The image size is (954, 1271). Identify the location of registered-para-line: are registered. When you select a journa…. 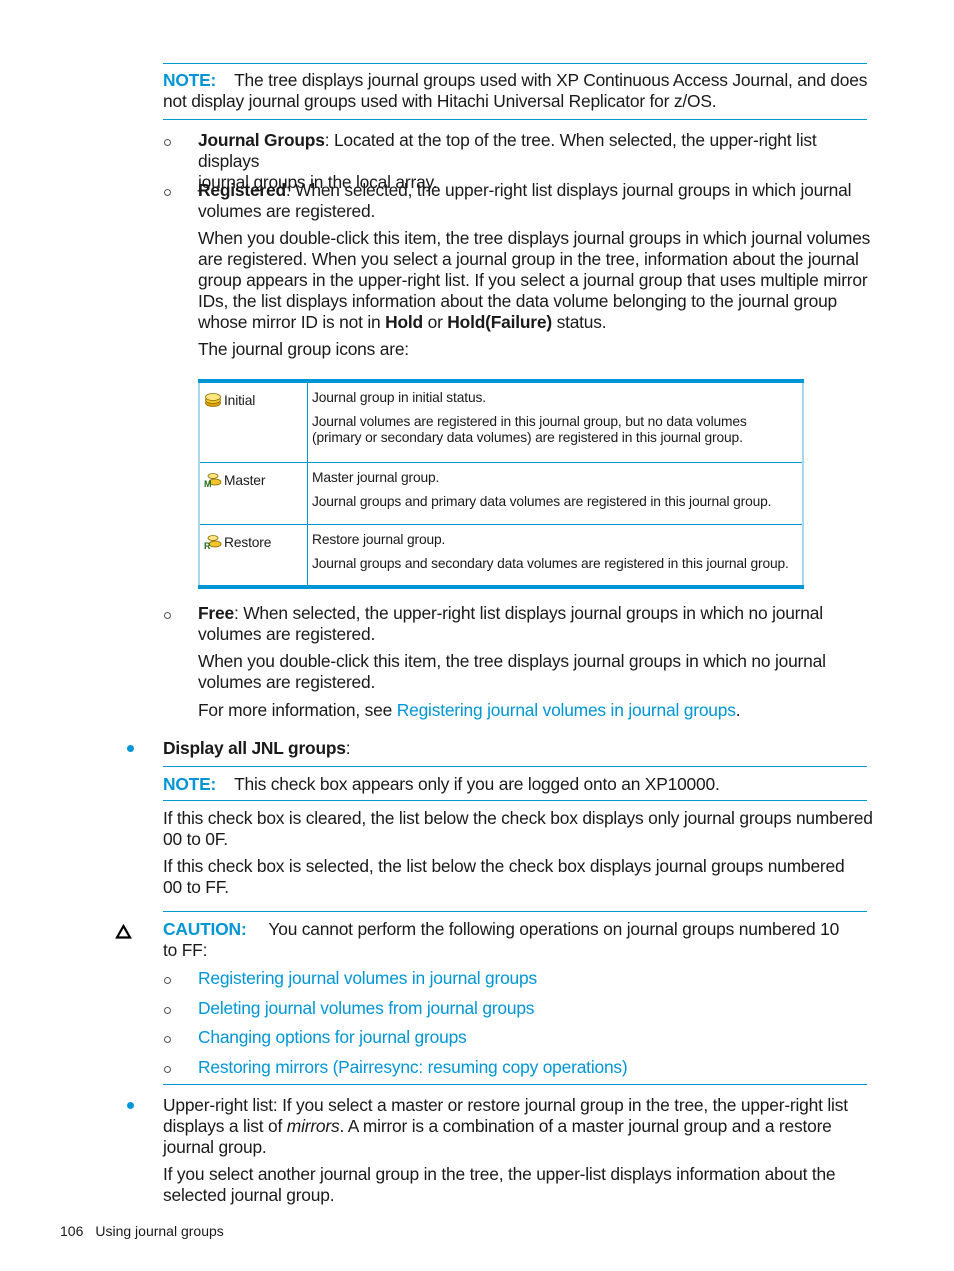
(528, 259).